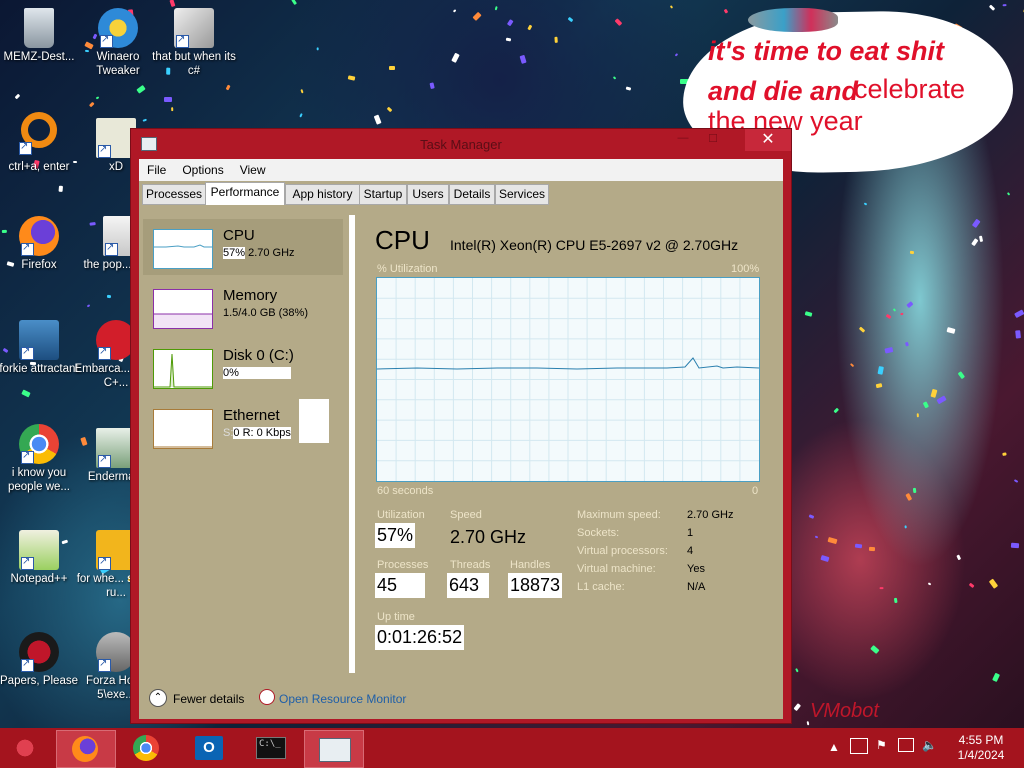 The width and height of the screenshot is (1024, 768). What do you see at coordinates (395, 535) in the screenshot?
I see `utilization-value: 57%` at bounding box center [395, 535].